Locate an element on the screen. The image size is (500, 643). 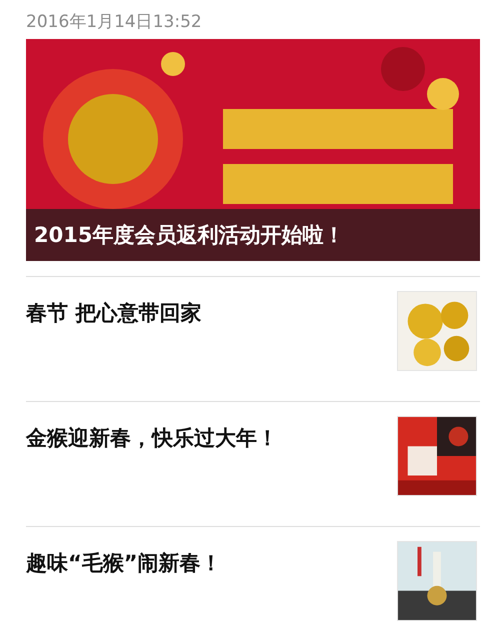
article-title: 春节 把心意带回家 is located at coordinates (114, 309).